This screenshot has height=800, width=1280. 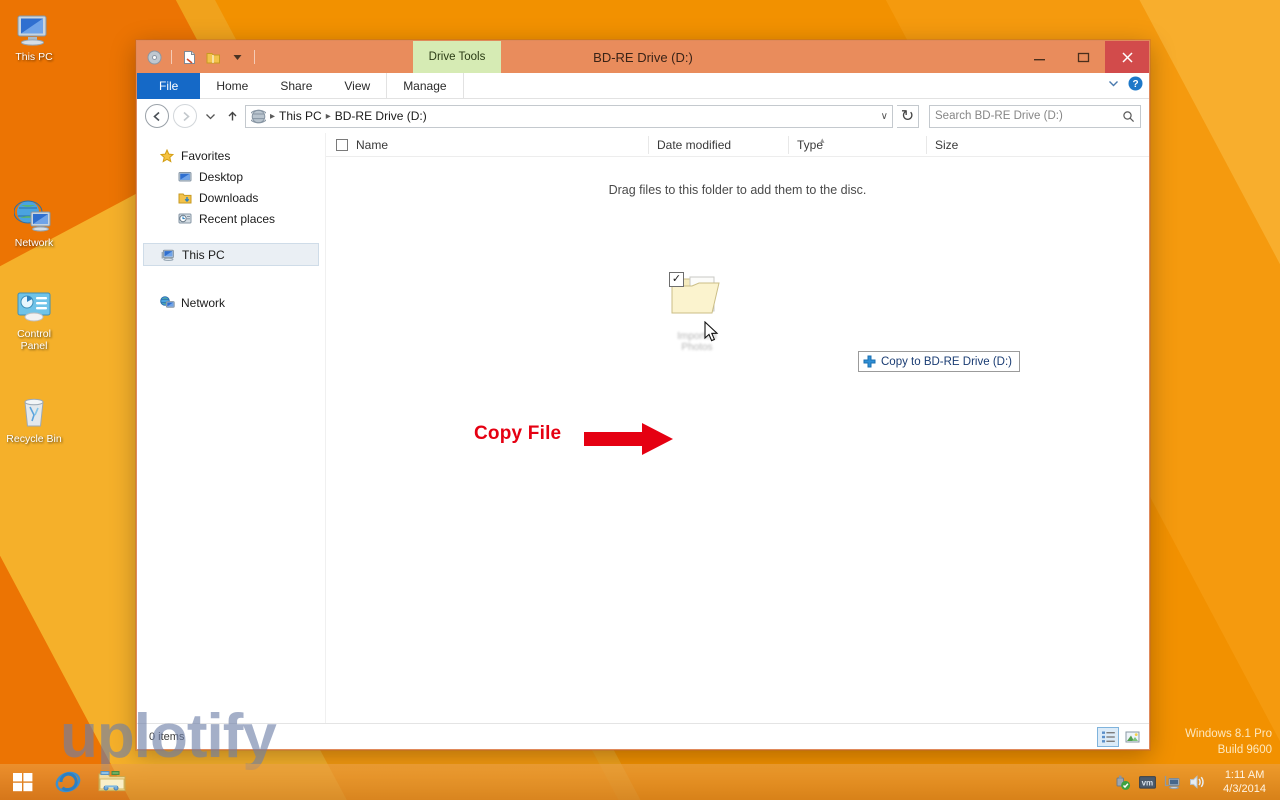 I want to click on sidebar-item-recent-places: Recent places, so click(x=231, y=218).